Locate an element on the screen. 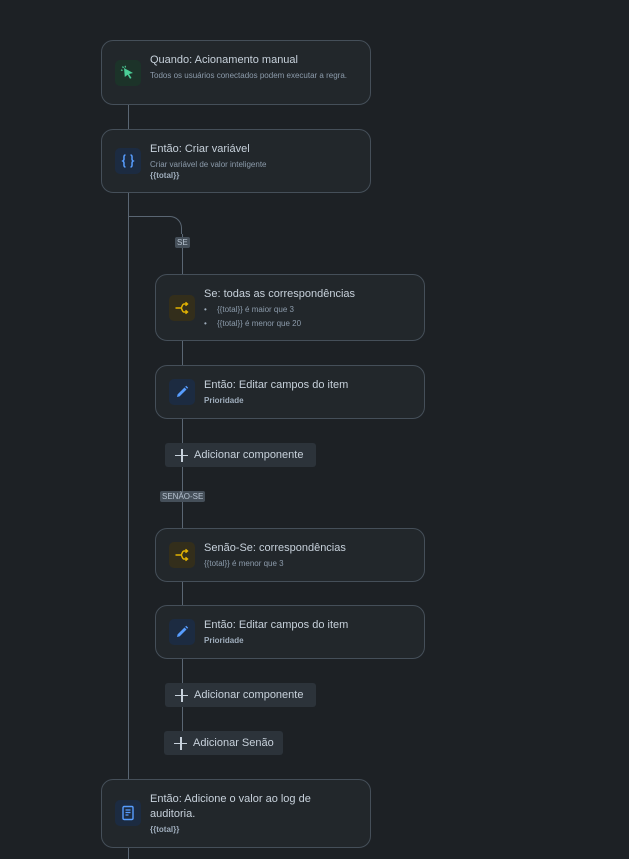  add-else-button: Adicionar Senão is located at coordinates (223, 743).